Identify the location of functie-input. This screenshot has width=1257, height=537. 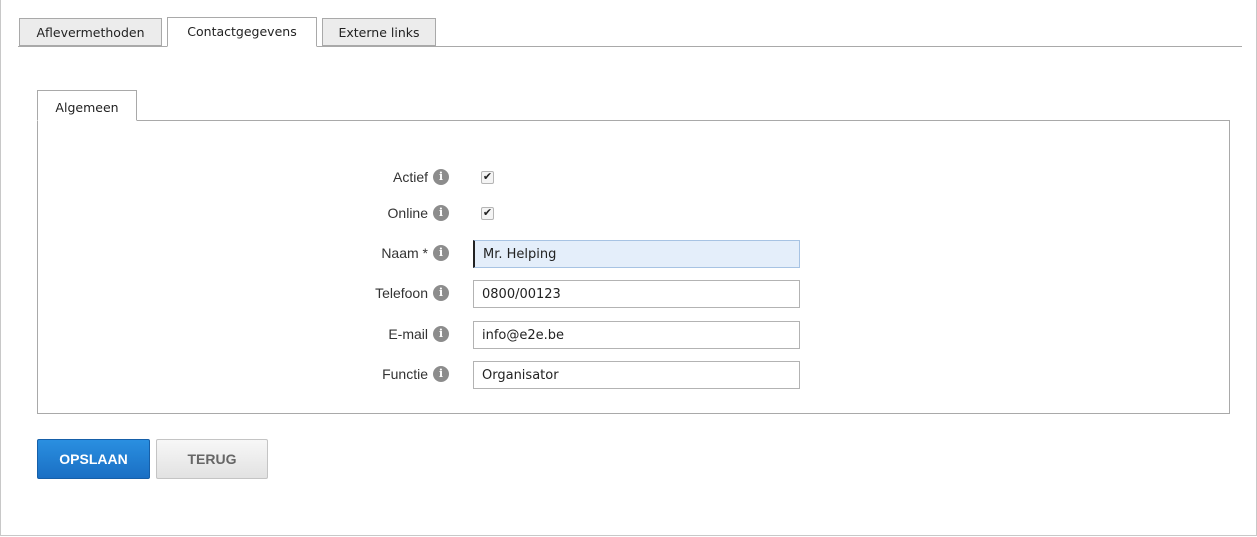
(636, 375).